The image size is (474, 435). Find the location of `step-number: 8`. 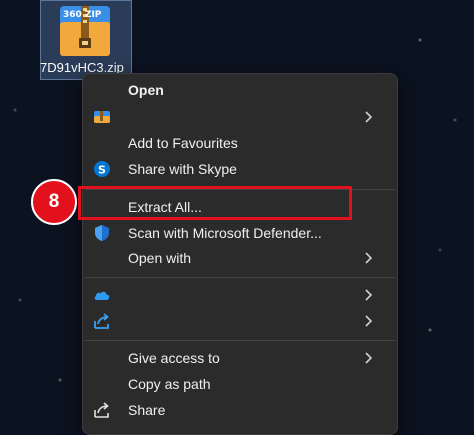

step-number: 8 is located at coordinates (54, 201).